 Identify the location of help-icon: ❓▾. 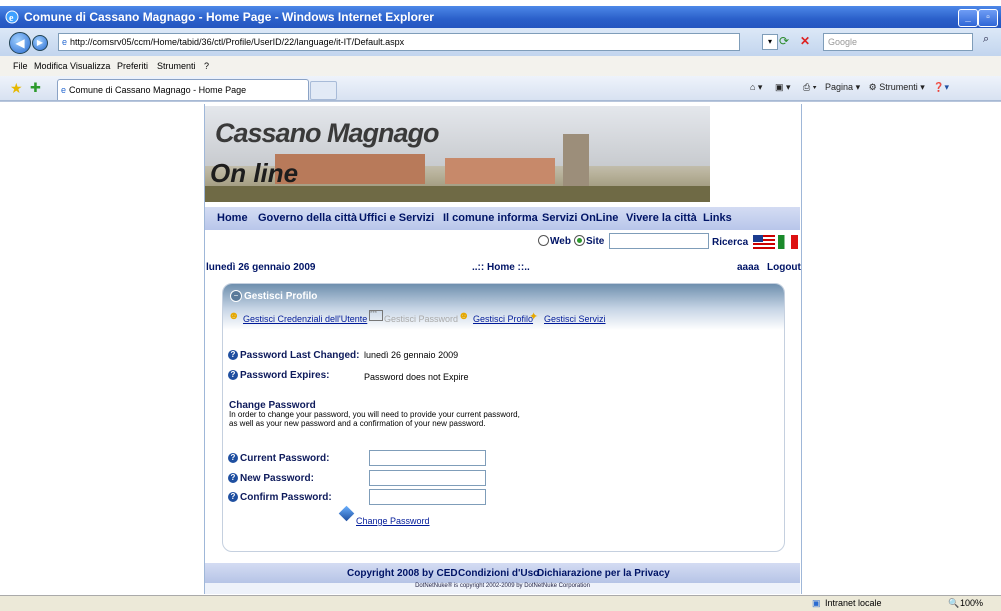
(941, 87).